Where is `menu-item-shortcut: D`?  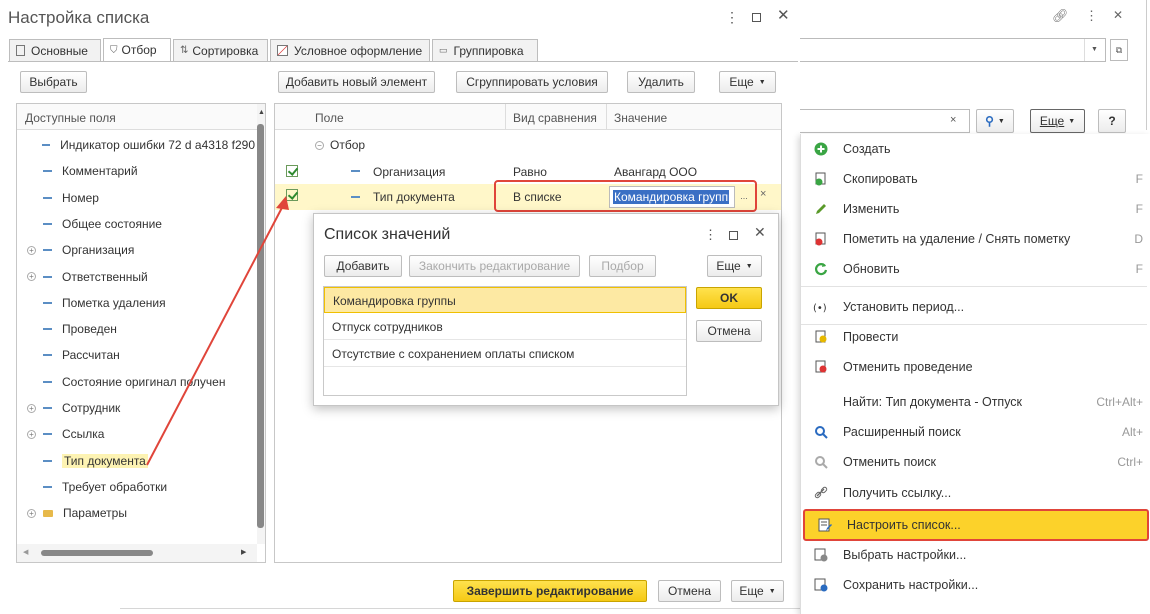
menu-item-shortcut: D is located at coordinates (1138, 239).